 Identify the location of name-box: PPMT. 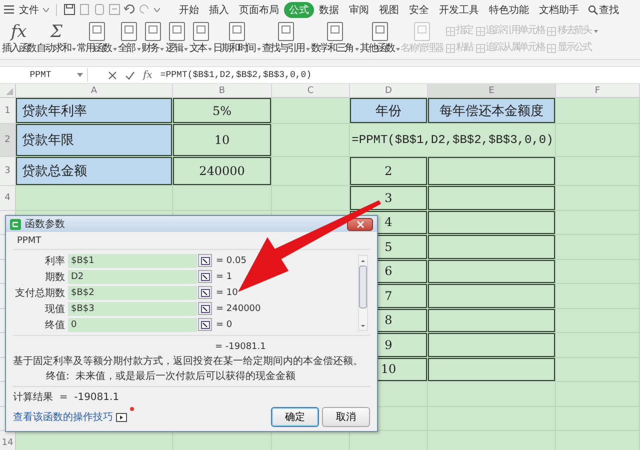
(44, 75).